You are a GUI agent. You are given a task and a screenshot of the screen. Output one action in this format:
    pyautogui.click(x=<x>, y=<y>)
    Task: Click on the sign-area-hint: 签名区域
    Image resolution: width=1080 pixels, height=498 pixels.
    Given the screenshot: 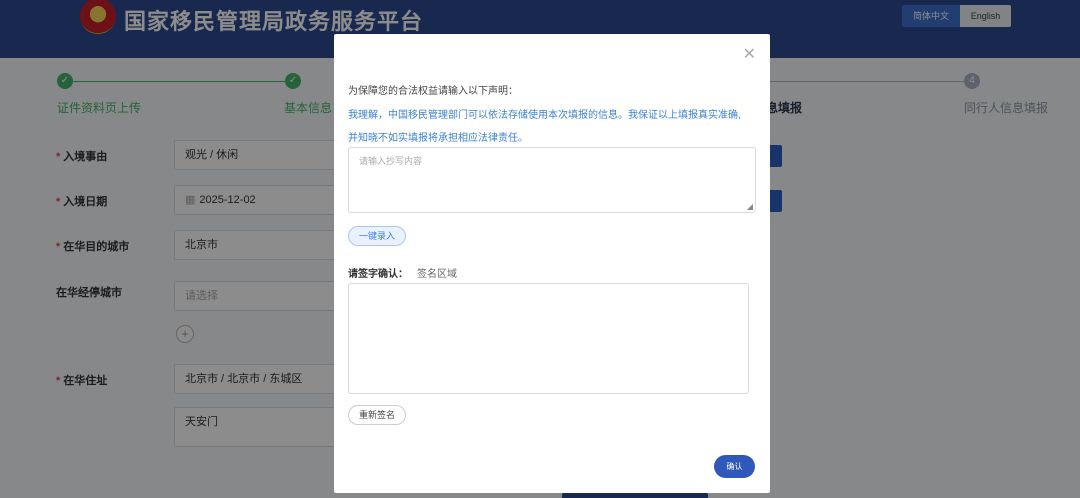 What is the action you would take?
    pyautogui.click(x=437, y=274)
    